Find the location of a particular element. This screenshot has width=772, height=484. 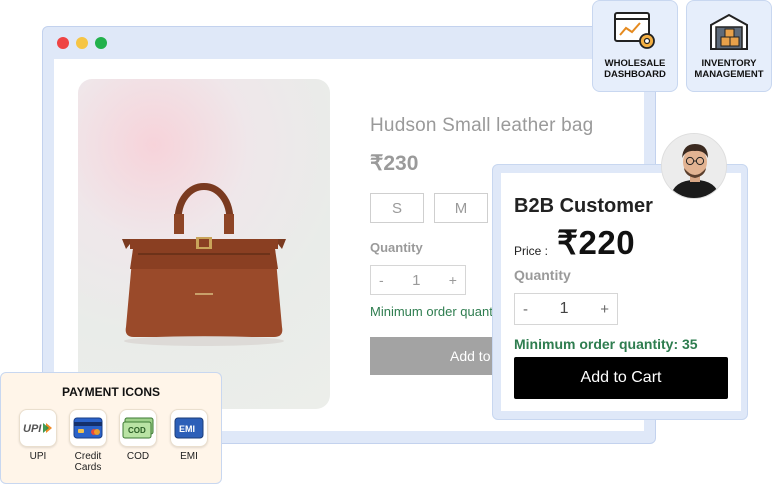

dashboard-gear-icon is located at coordinates (634, 30).